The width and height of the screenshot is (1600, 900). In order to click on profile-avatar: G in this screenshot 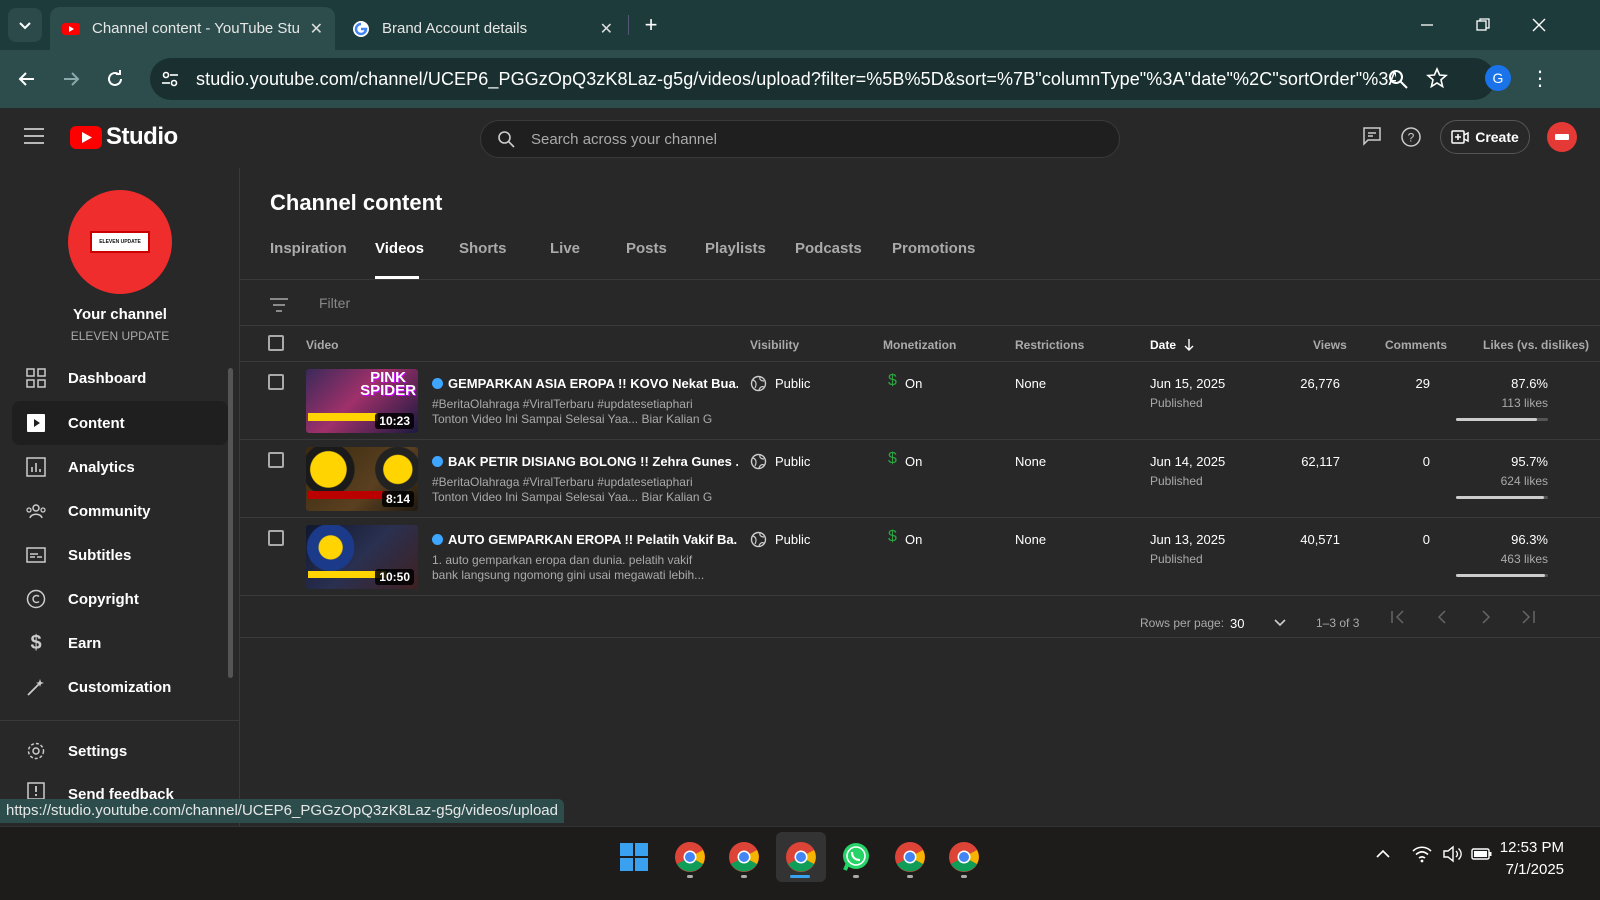, I will do `click(1498, 78)`.